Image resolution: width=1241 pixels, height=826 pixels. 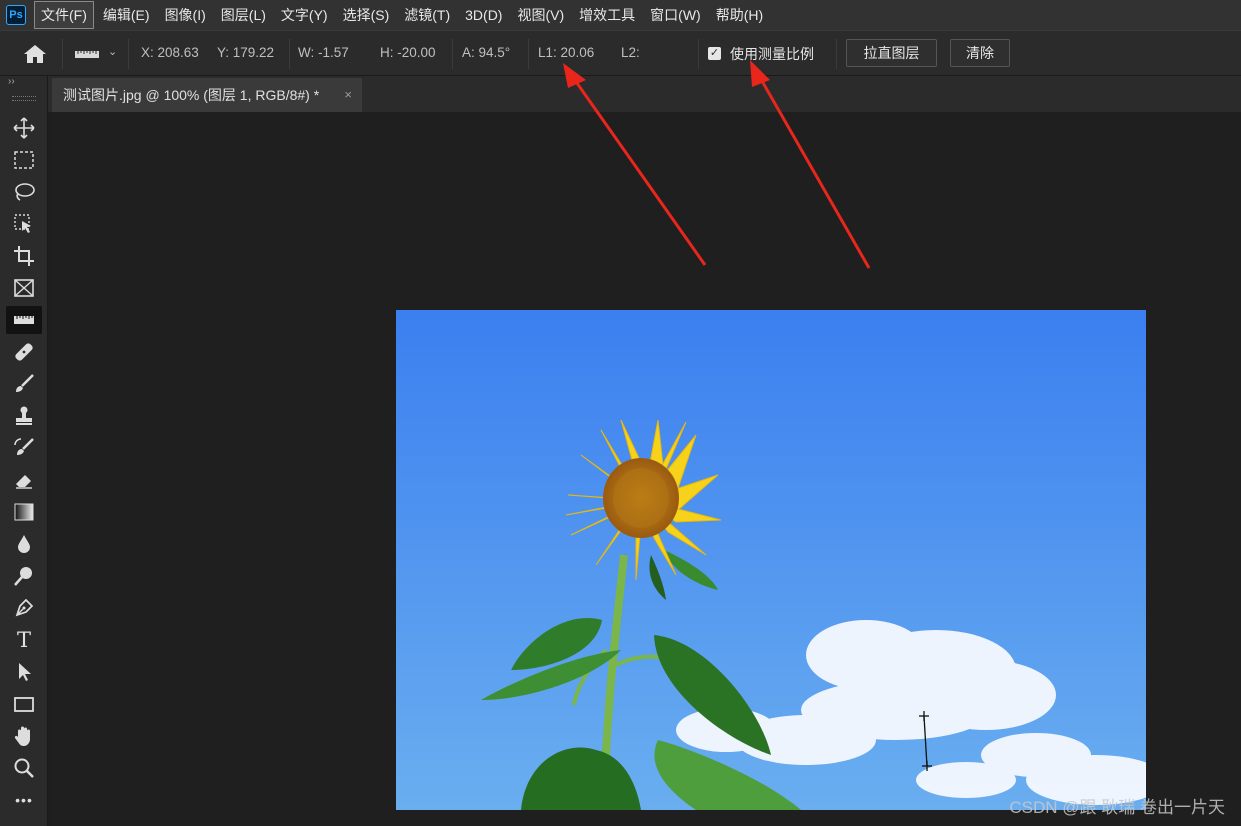 What do you see at coordinates (170, 52) in the screenshot?
I see `x-readout: X: 208.63` at bounding box center [170, 52].